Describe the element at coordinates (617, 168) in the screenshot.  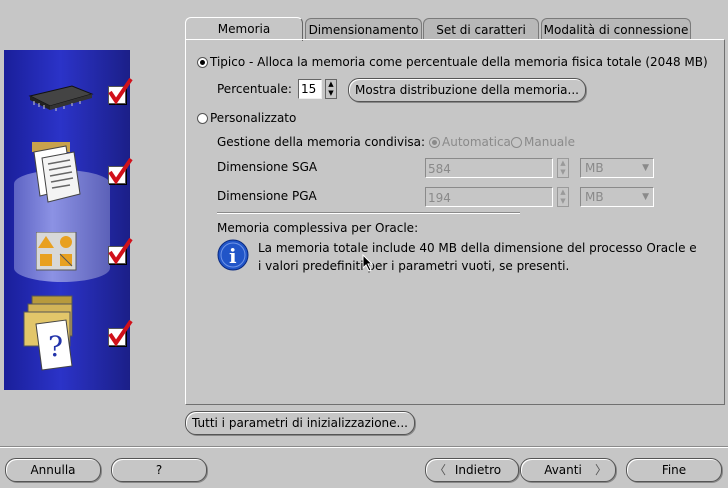
I see `sga-unit-select: MB ▼` at that location.